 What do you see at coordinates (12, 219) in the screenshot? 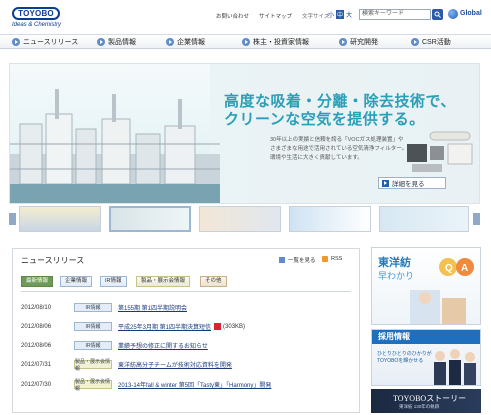
I see `carousel-prev-arrow` at bounding box center [12, 219].